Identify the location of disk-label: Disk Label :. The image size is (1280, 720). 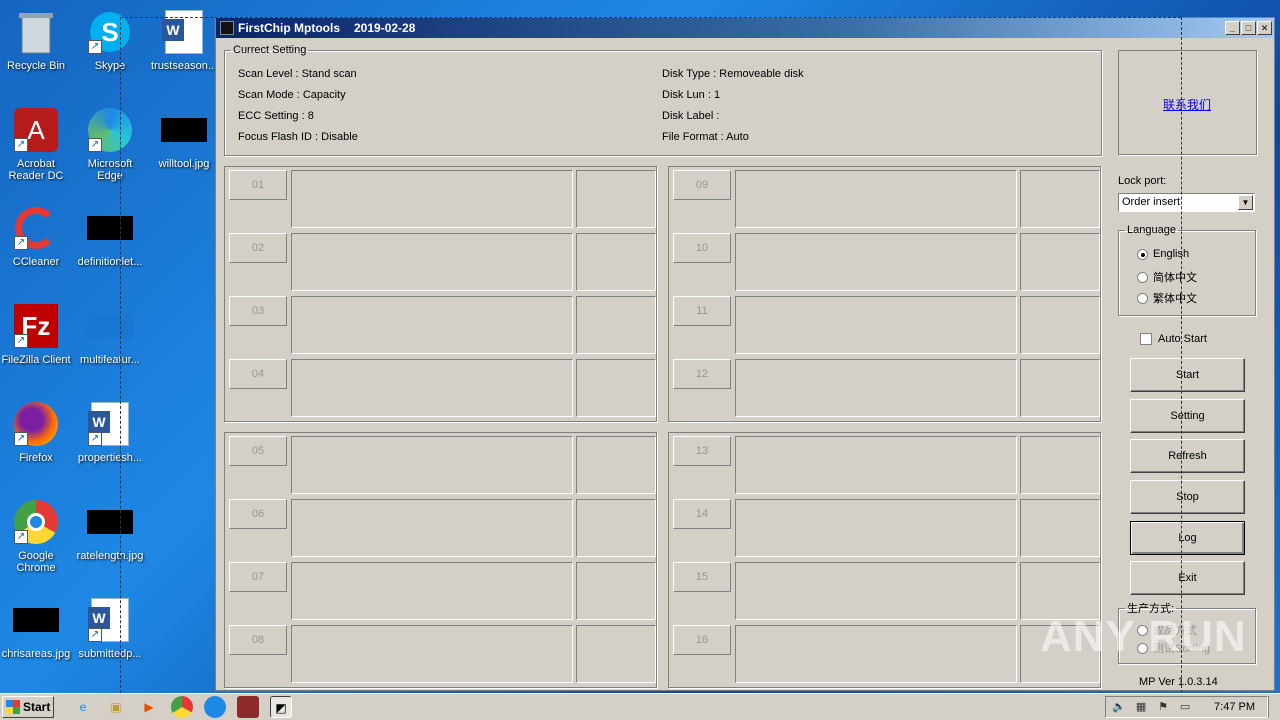
(691, 116).